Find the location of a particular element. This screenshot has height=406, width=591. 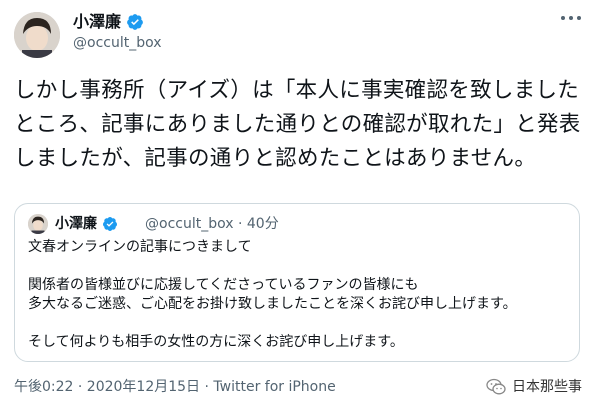

avatar is located at coordinates (37, 35).